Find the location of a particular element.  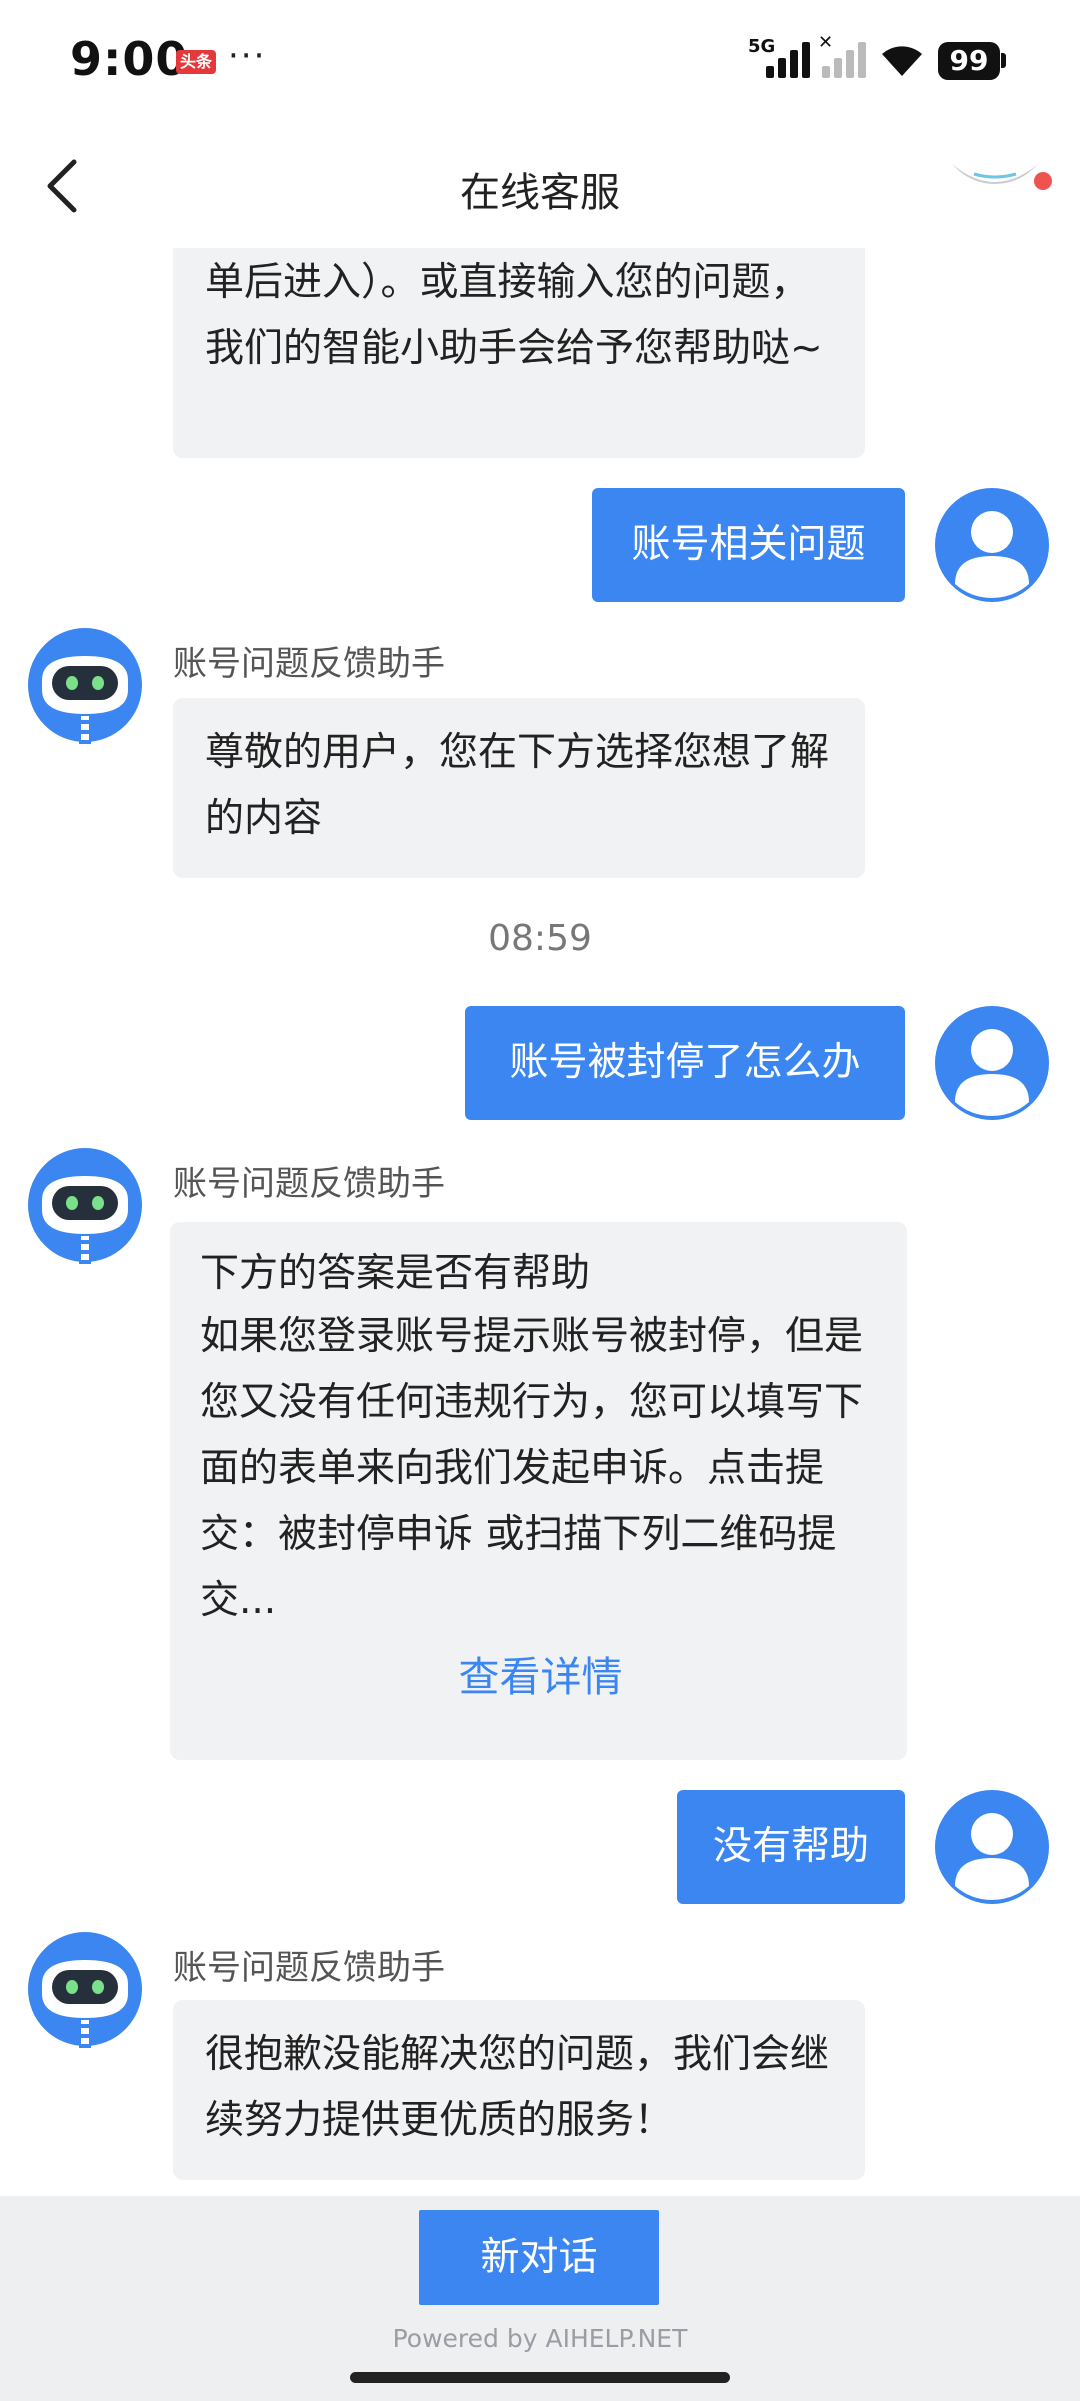

new-chat-button: 新对话 is located at coordinates (539, 2257).